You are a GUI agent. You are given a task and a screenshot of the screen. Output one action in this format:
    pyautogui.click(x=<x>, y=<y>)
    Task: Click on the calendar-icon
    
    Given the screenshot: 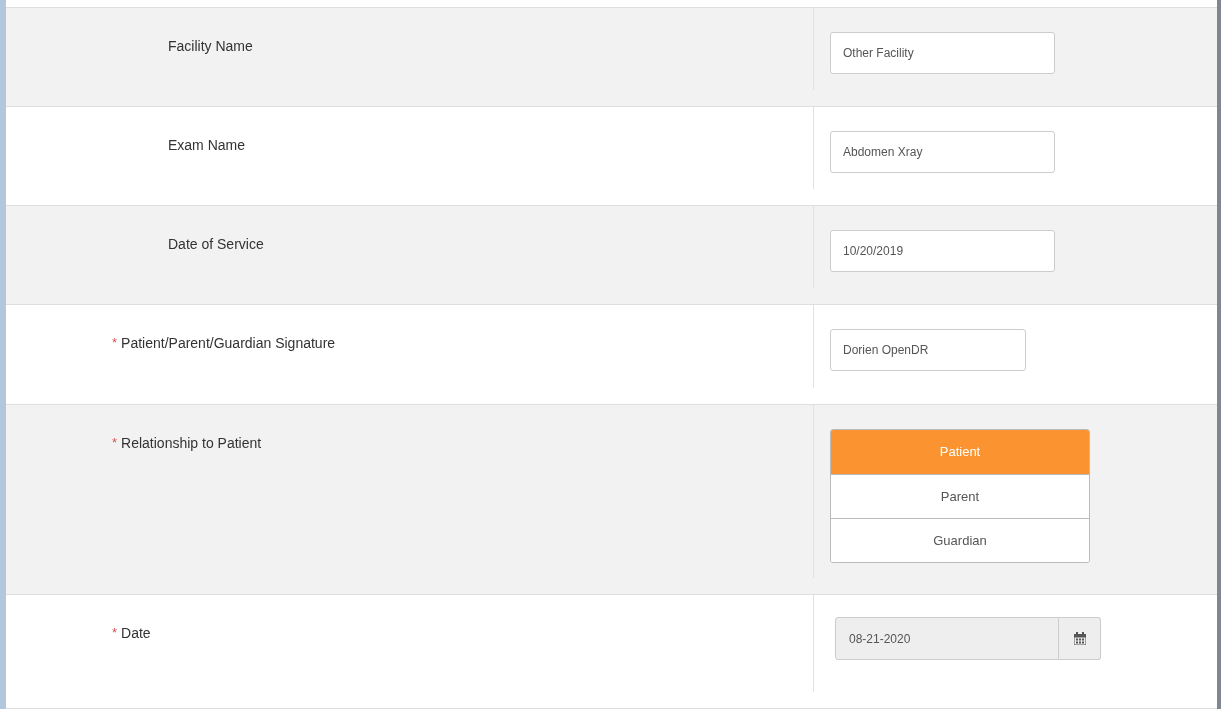 What is the action you would take?
    pyautogui.click(x=1079, y=638)
    